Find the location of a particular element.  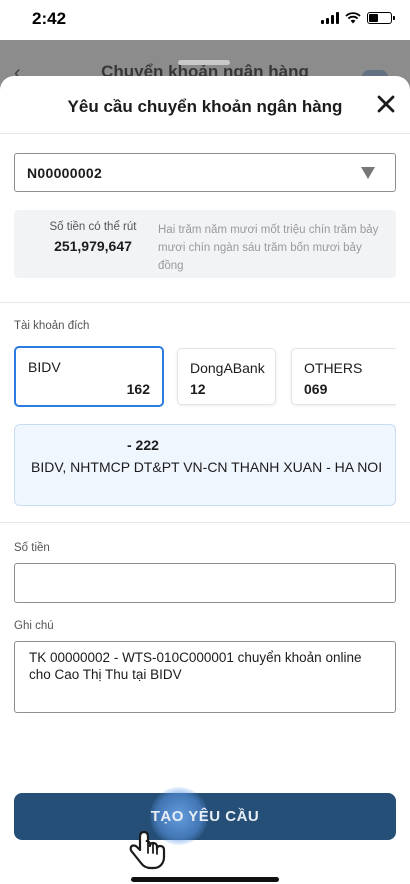

sheet-grabber is located at coordinates (204, 62).